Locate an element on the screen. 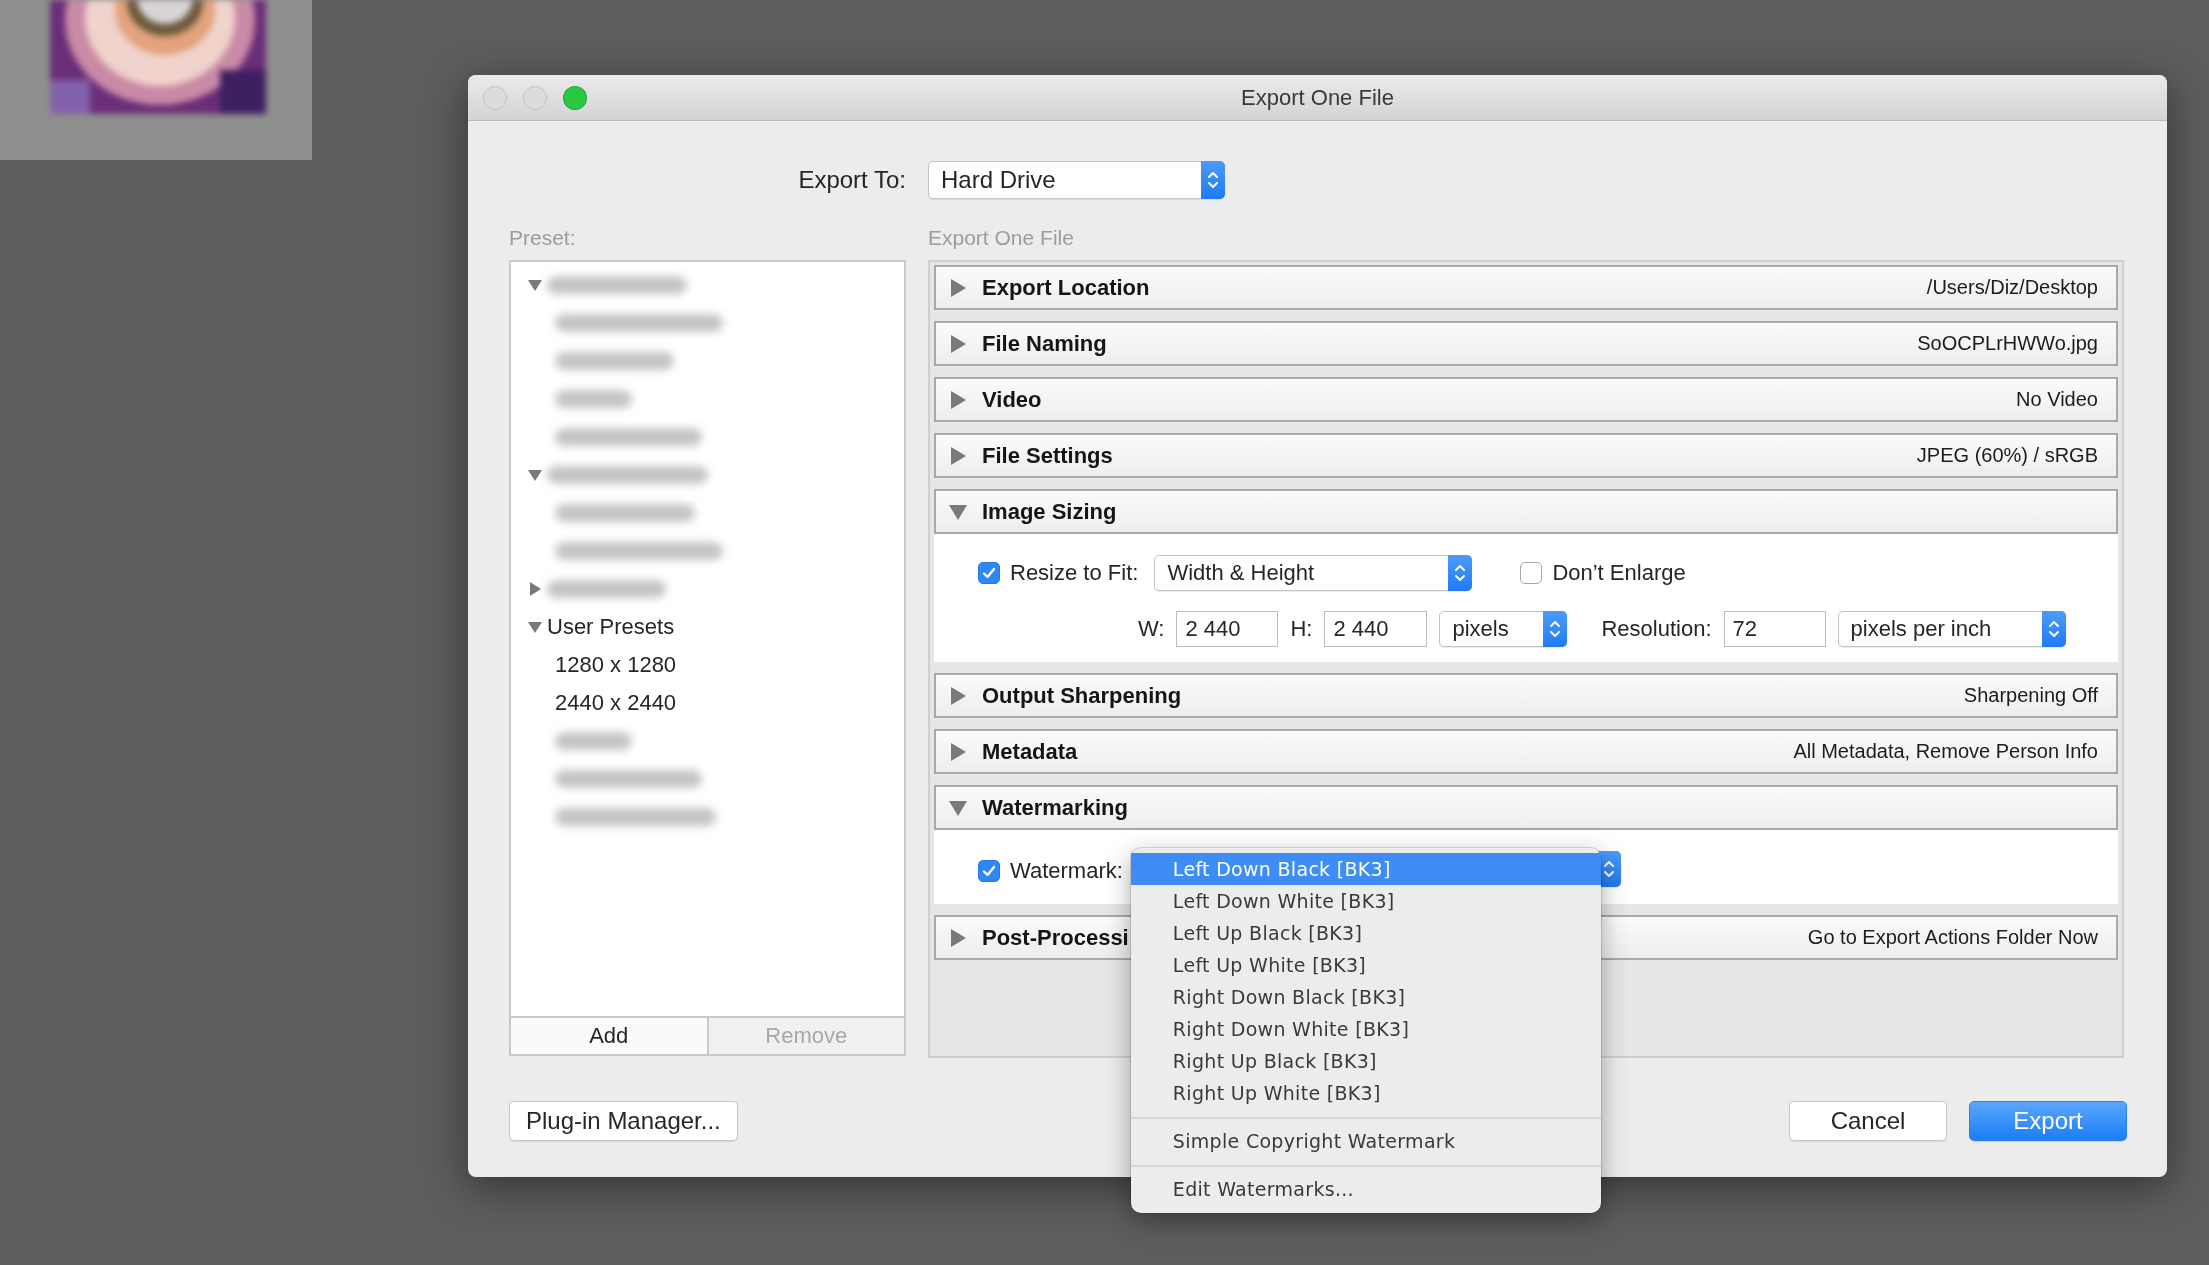 The image size is (2209, 1265). section-title: Image Sizing is located at coordinates (1049, 511).